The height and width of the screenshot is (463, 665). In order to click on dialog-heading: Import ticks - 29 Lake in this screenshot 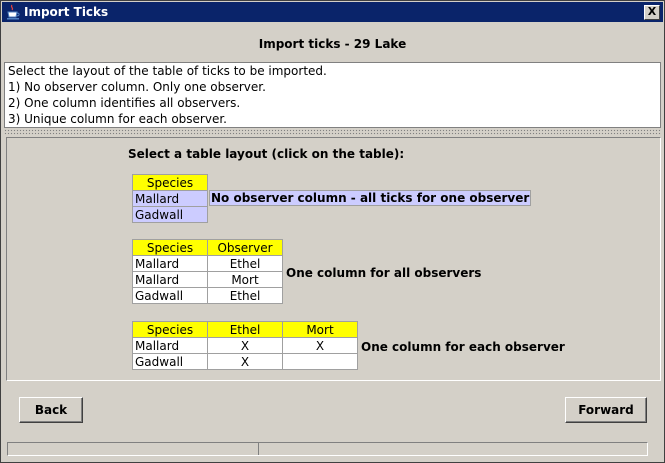, I will do `click(332, 44)`.